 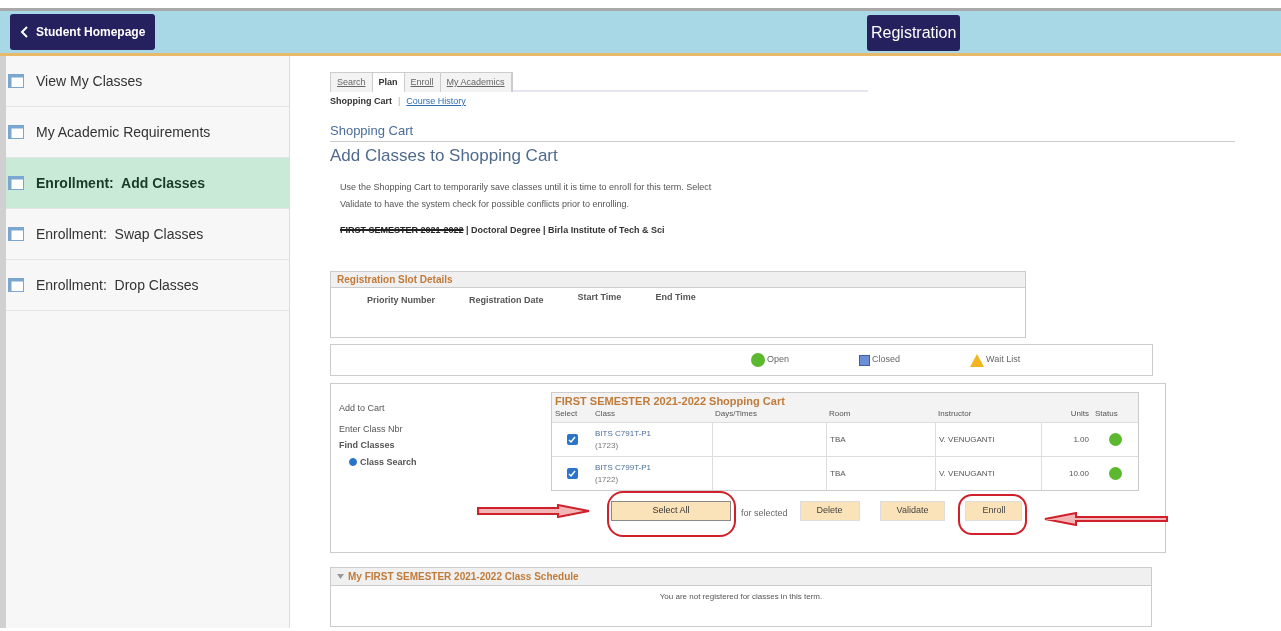 I want to click on instruction-text: Use the Shopping Cart to temporarily save classes until it is time to enroll for this term. Select, so click(x=526, y=187).